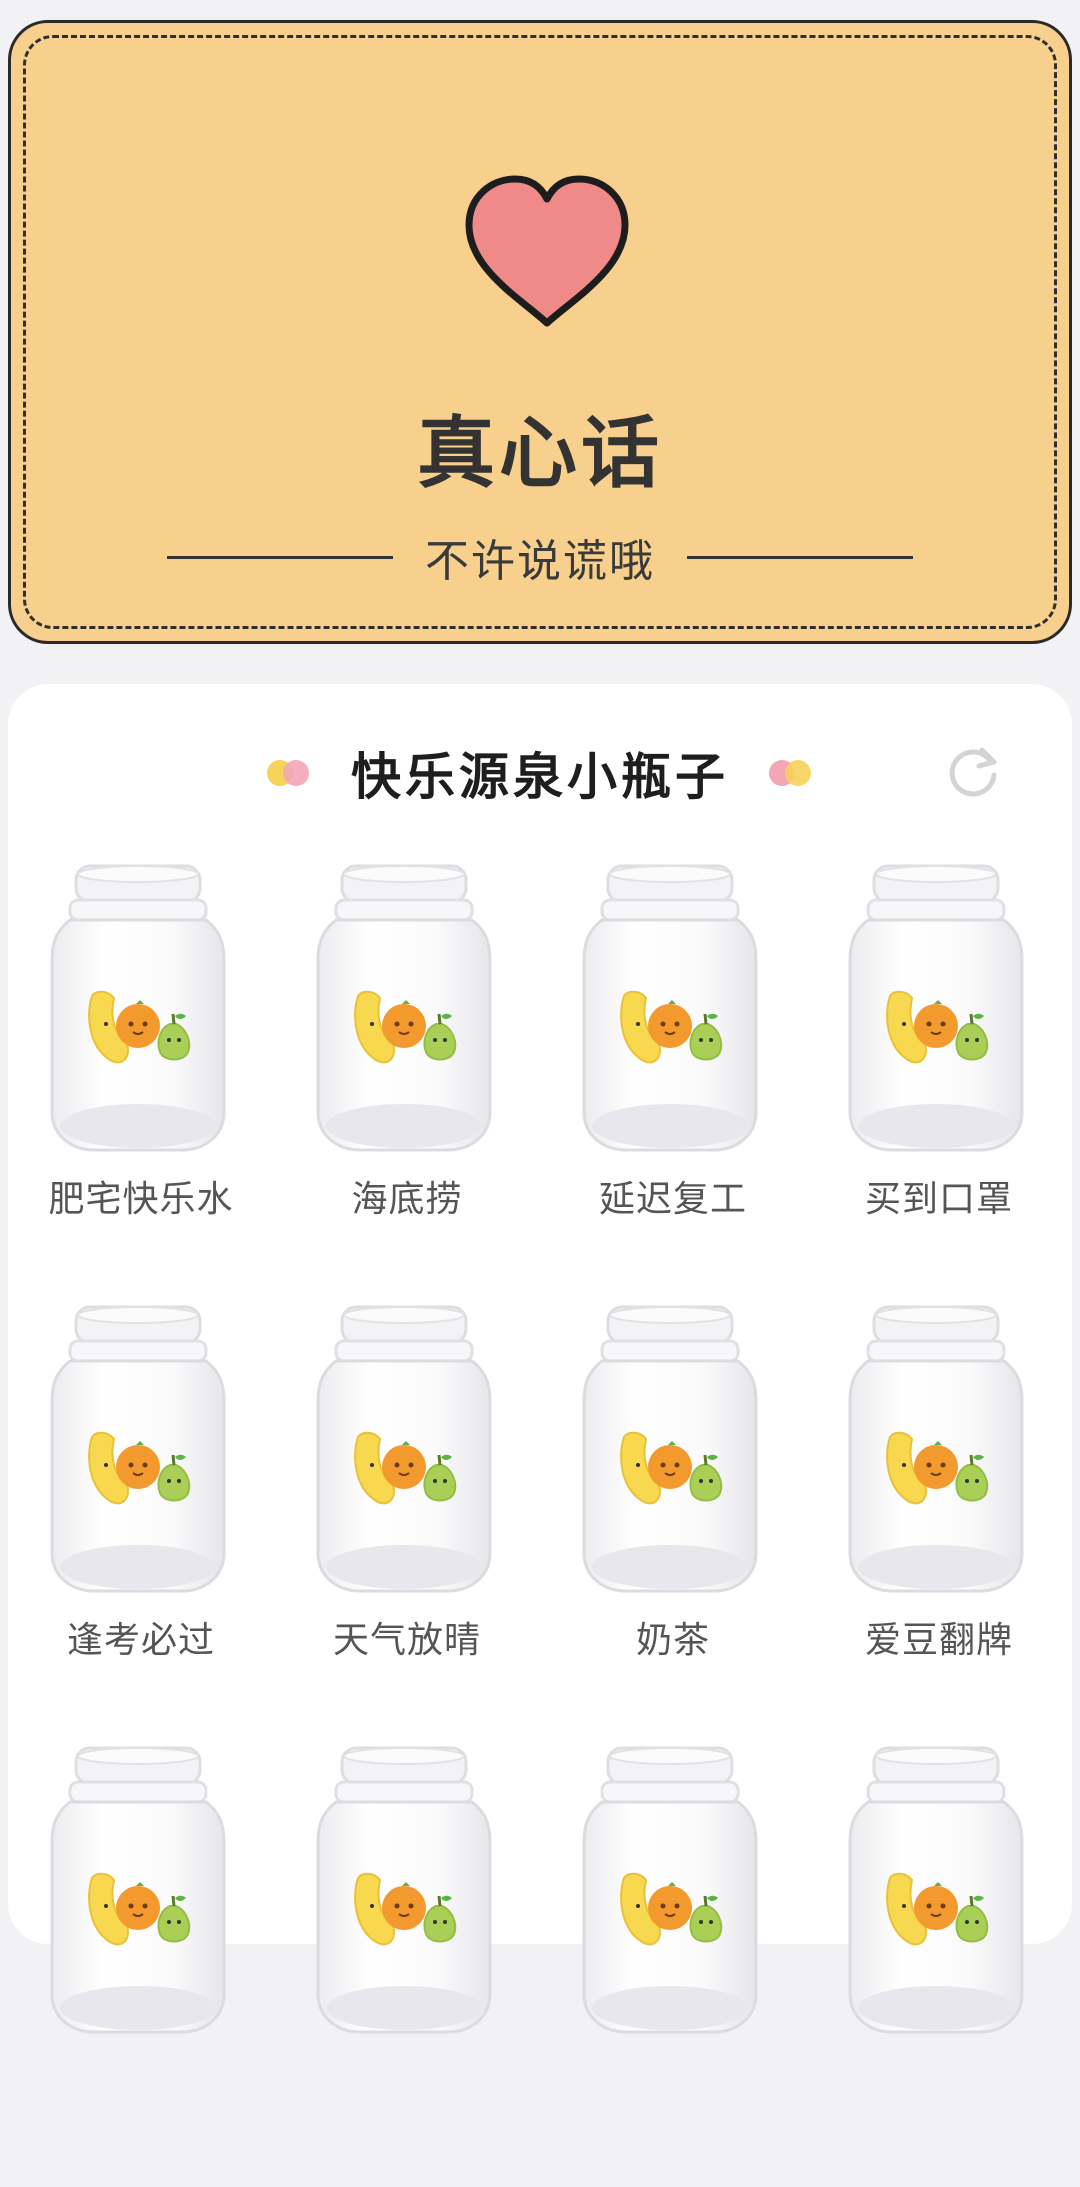 The image size is (1080, 2187). Describe the element at coordinates (407, 1199) in the screenshot. I see `jar-label: 海底捞` at that location.